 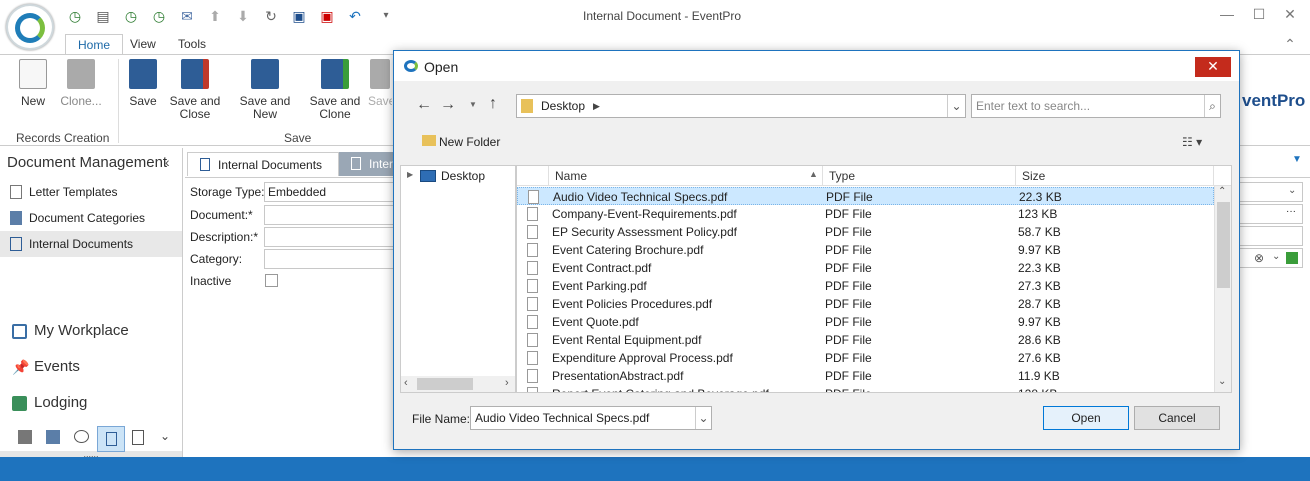 What do you see at coordinates (103, 16) in the screenshot?
I see `document-icon: ▤` at bounding box center [103, 16].